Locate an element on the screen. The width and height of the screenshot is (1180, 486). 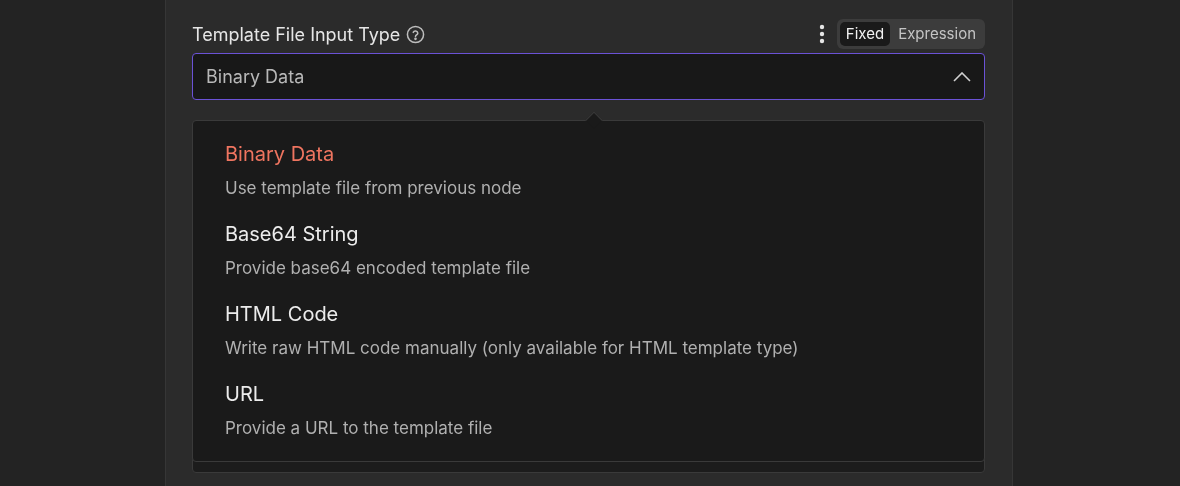
dropdown-option: Base64 String Provide base64 encoded template file is located at coordinates (588, 250).